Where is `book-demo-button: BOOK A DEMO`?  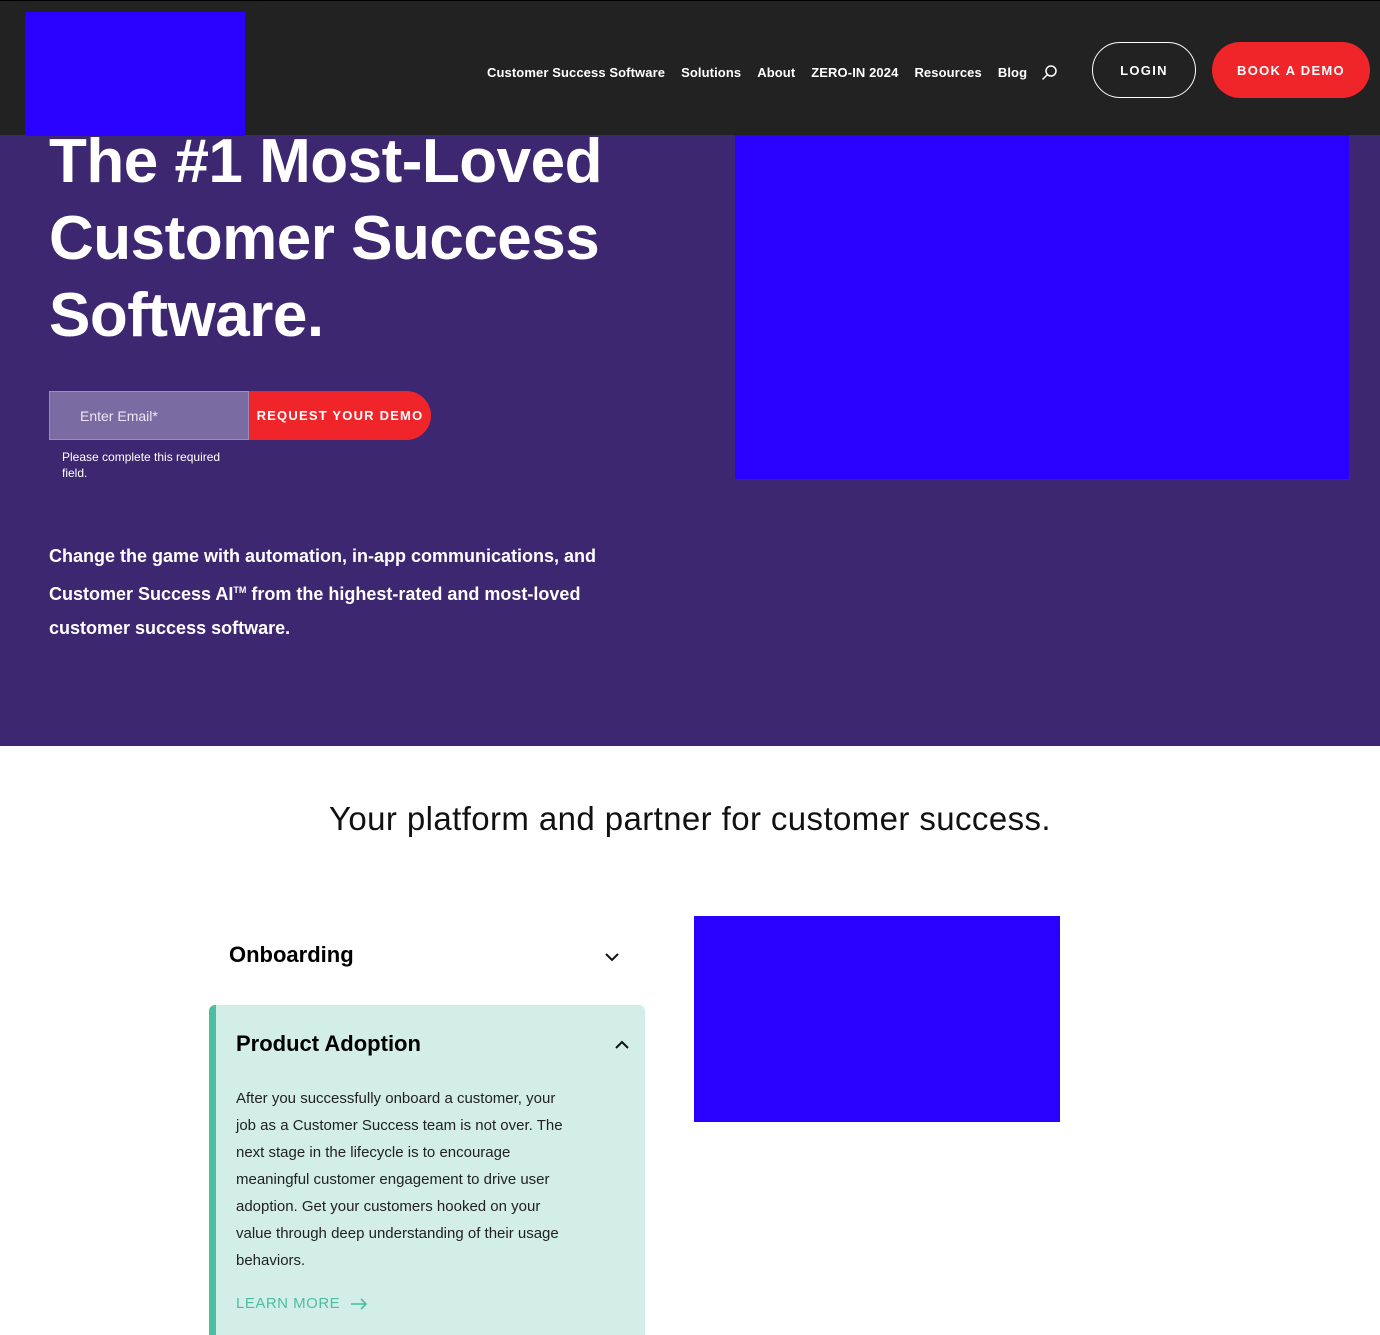
book-demo-button: BOOK A DEMO is located at coordinates (1291, 70).